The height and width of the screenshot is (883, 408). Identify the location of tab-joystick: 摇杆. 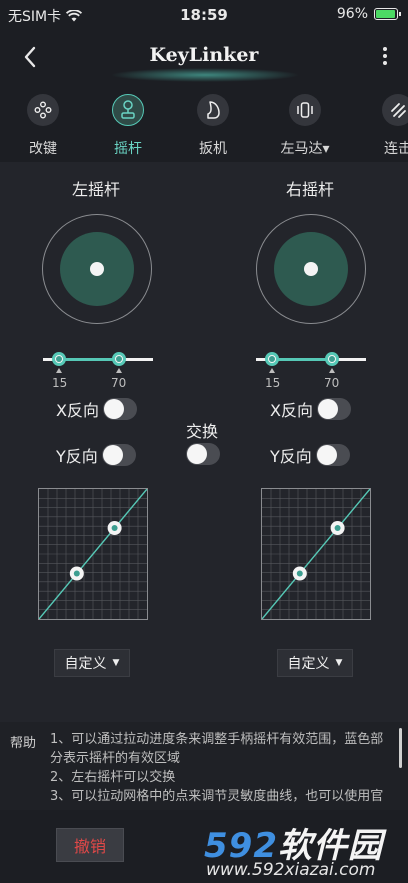
(128, 126).